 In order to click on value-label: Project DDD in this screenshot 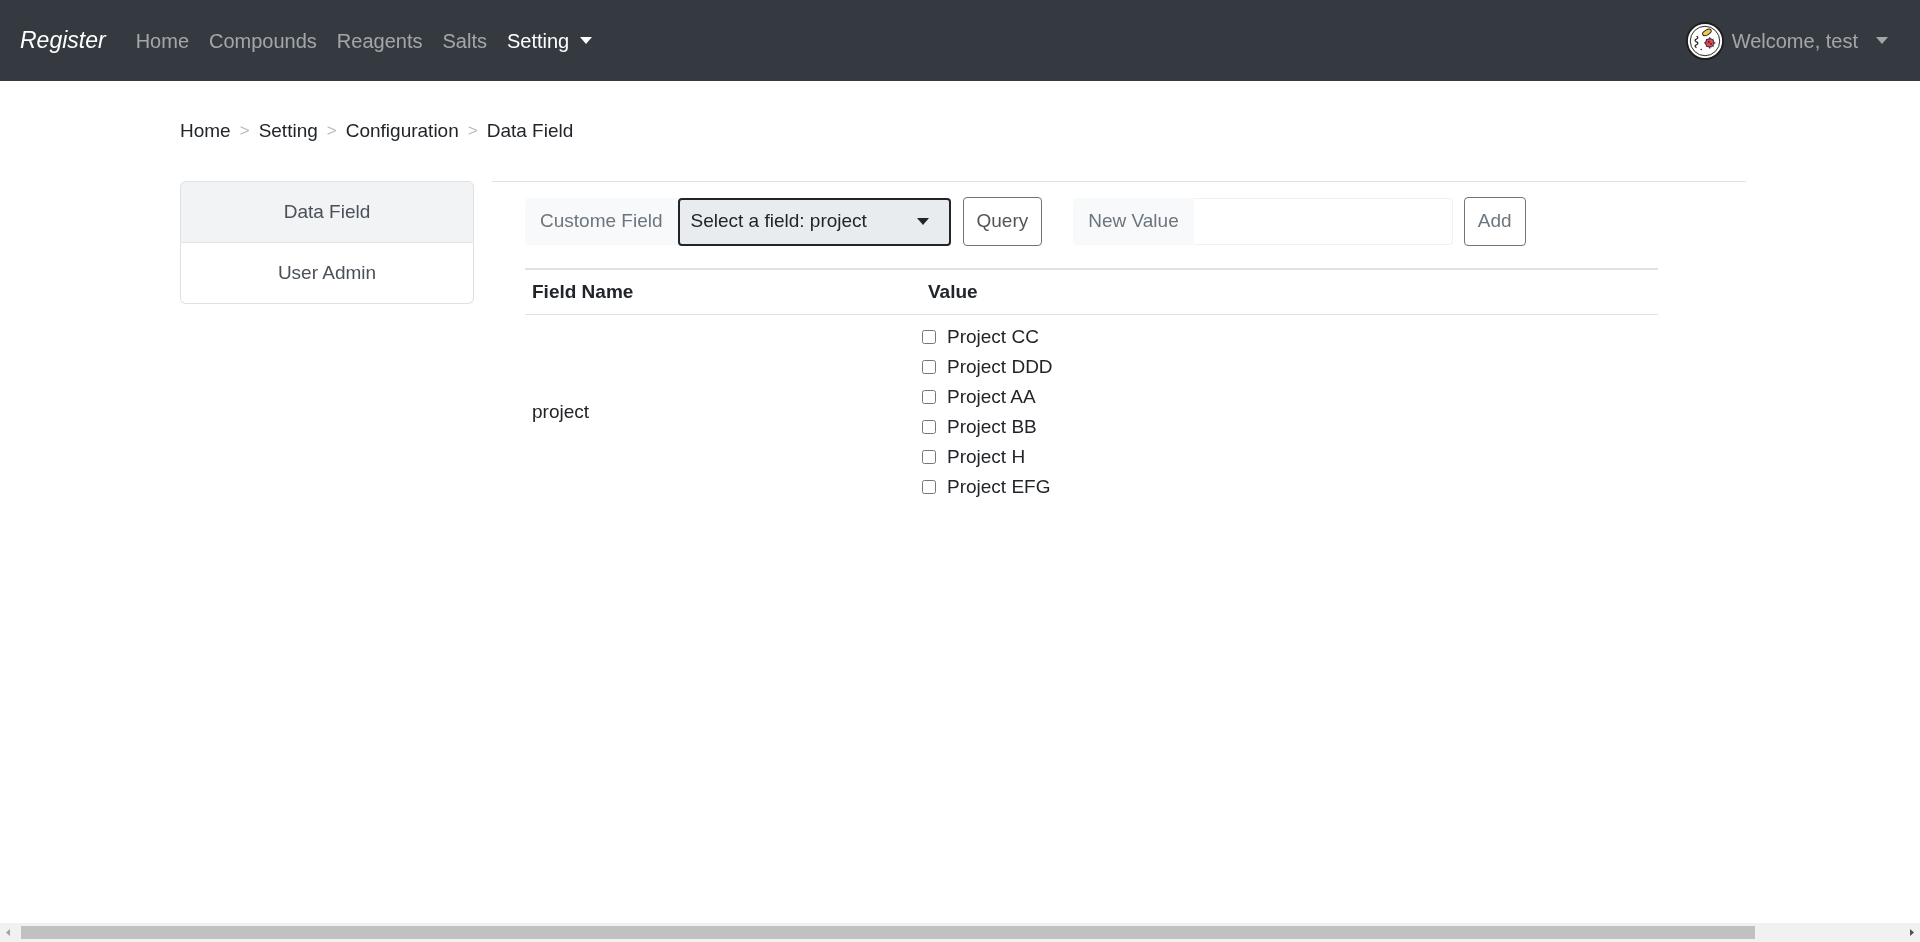, I will do `click(1000, 367)`.